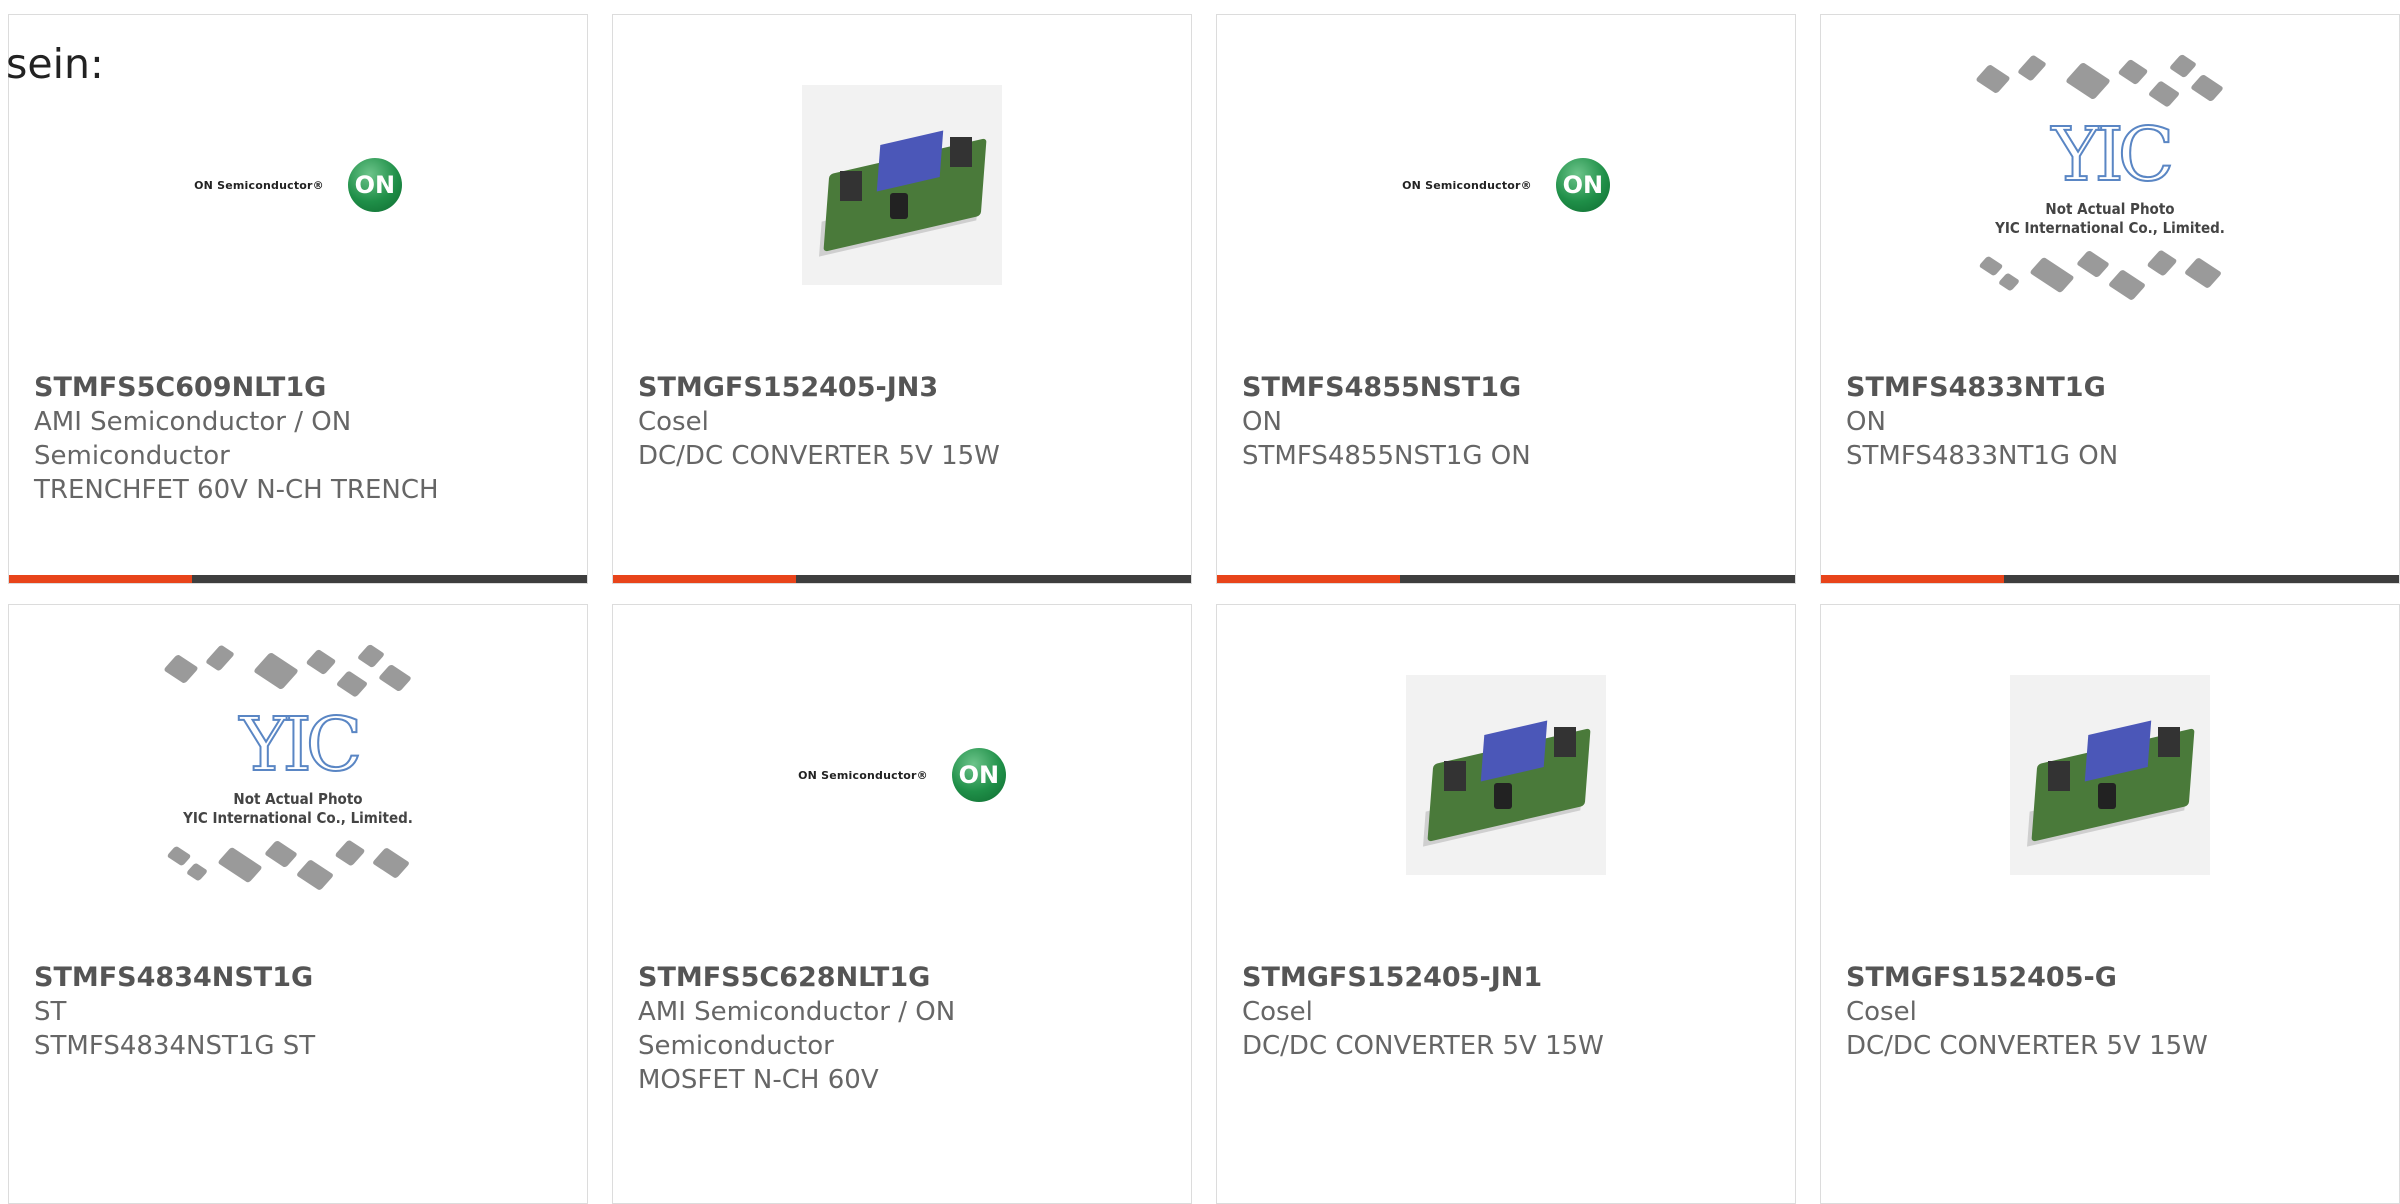 This screenshot has width=2400, height=1204. I want to click on part-number: STMFS4833NT1G, so click(2112, 387).